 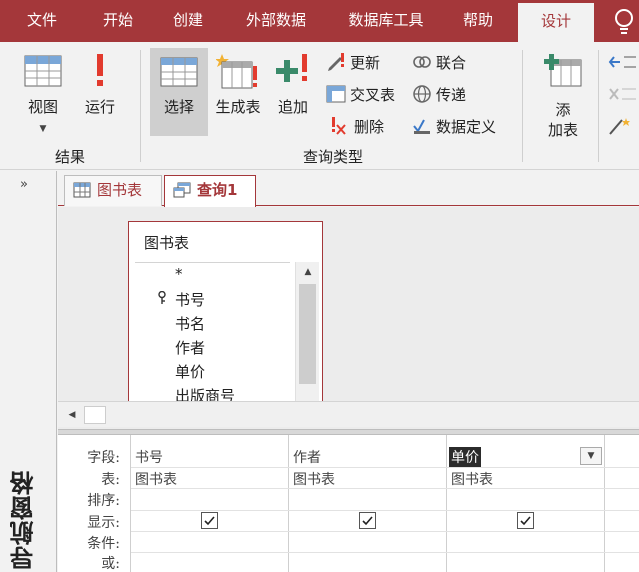 What do you see at coordinates (336, 62) in the screenshot?
I see `pencil-icon` at bounding box center [336, 62].